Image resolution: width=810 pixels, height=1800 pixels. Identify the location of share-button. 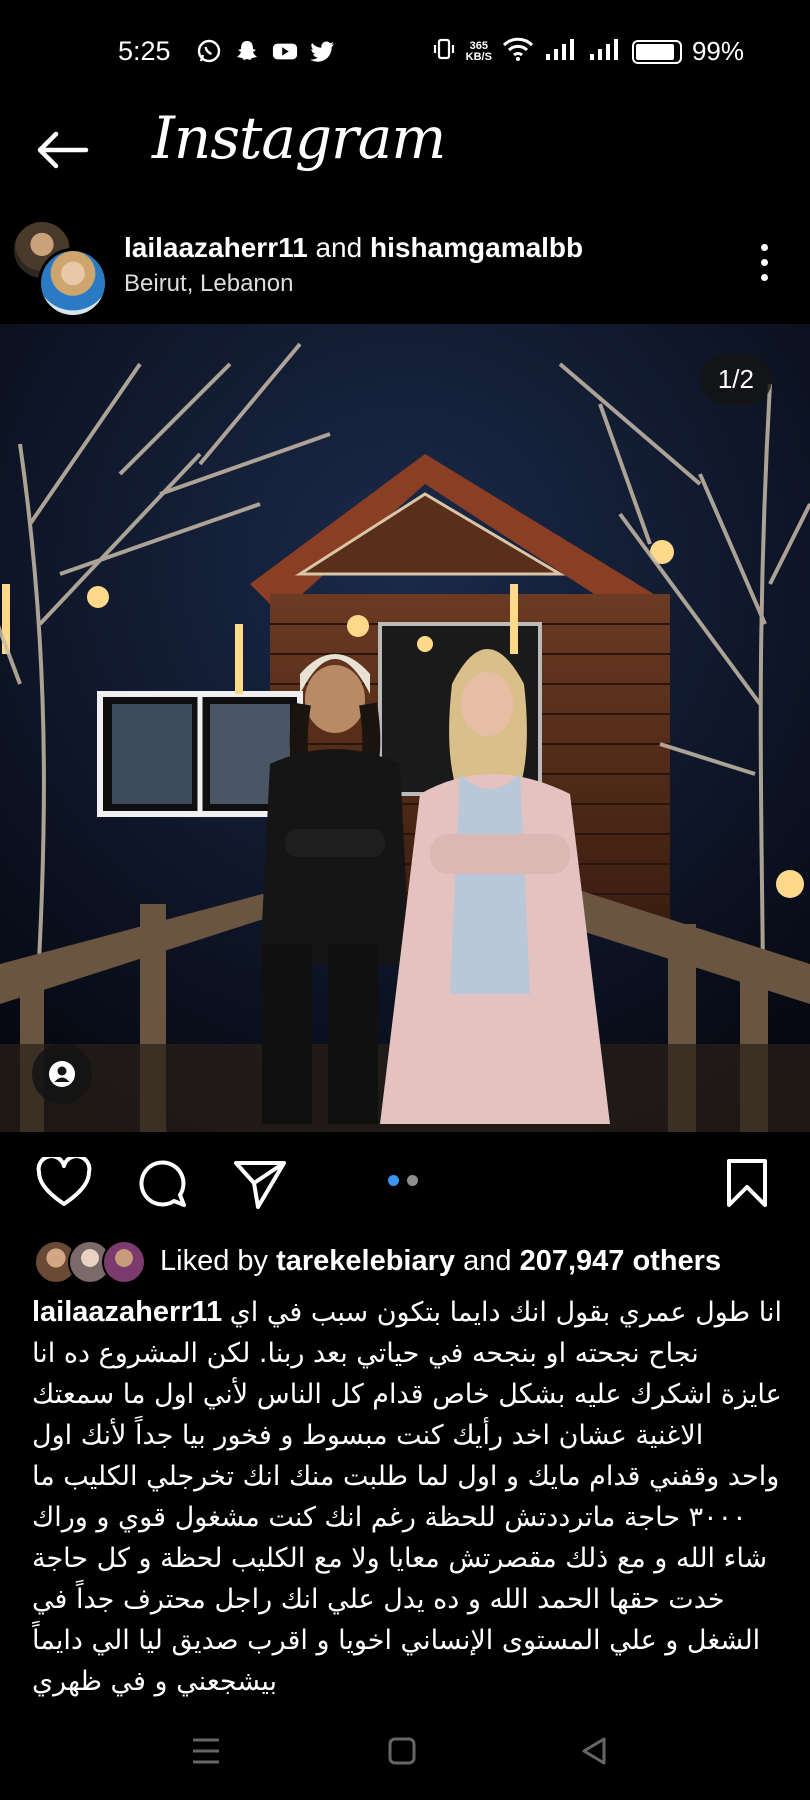
(260, 1186).